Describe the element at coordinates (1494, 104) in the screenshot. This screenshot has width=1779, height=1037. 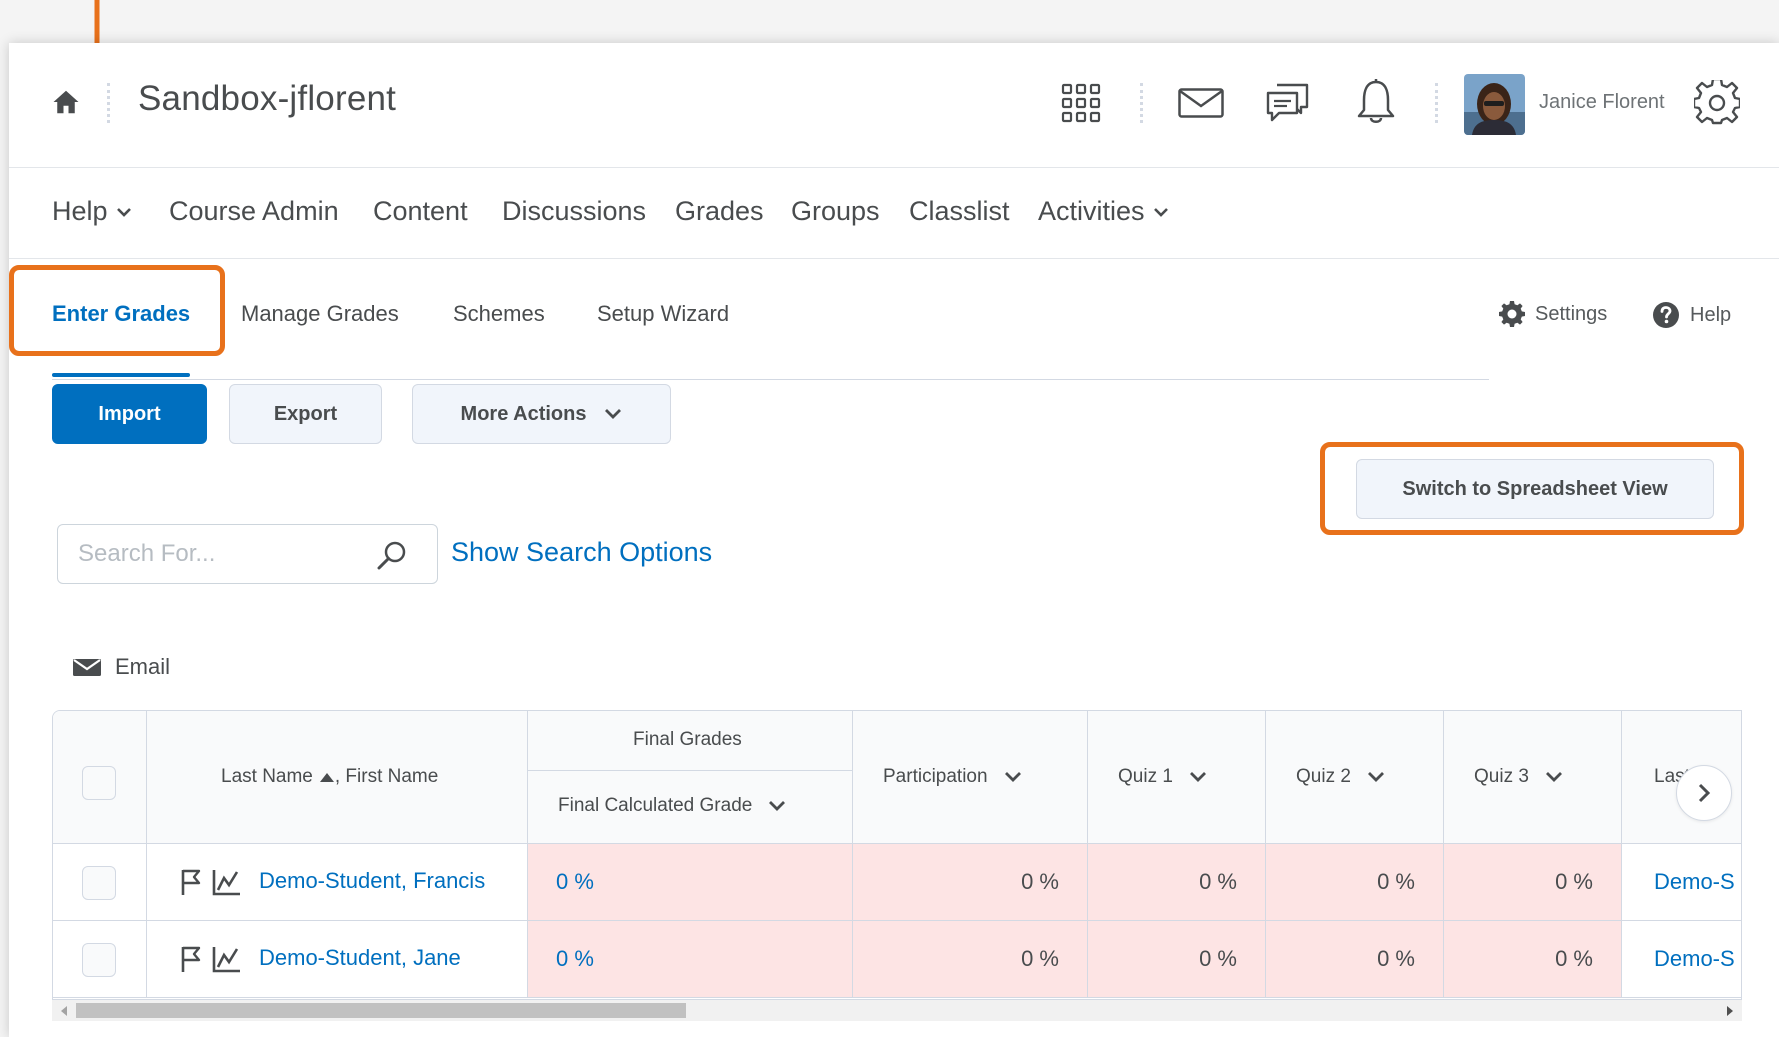
I see `avatar` at that location.